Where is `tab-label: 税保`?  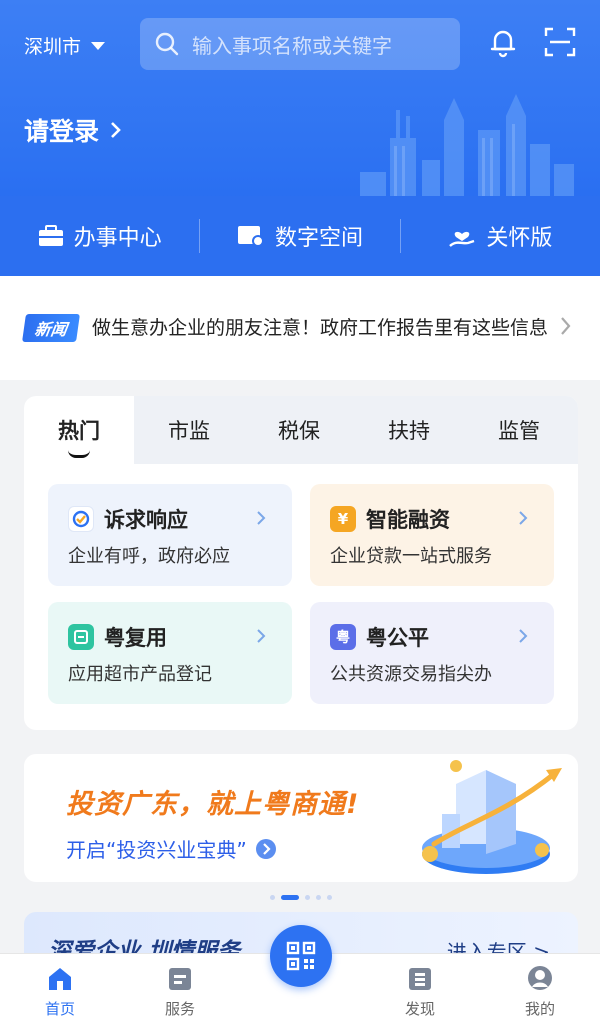 tab-label: 税保 is located at coordinates (299, 431).